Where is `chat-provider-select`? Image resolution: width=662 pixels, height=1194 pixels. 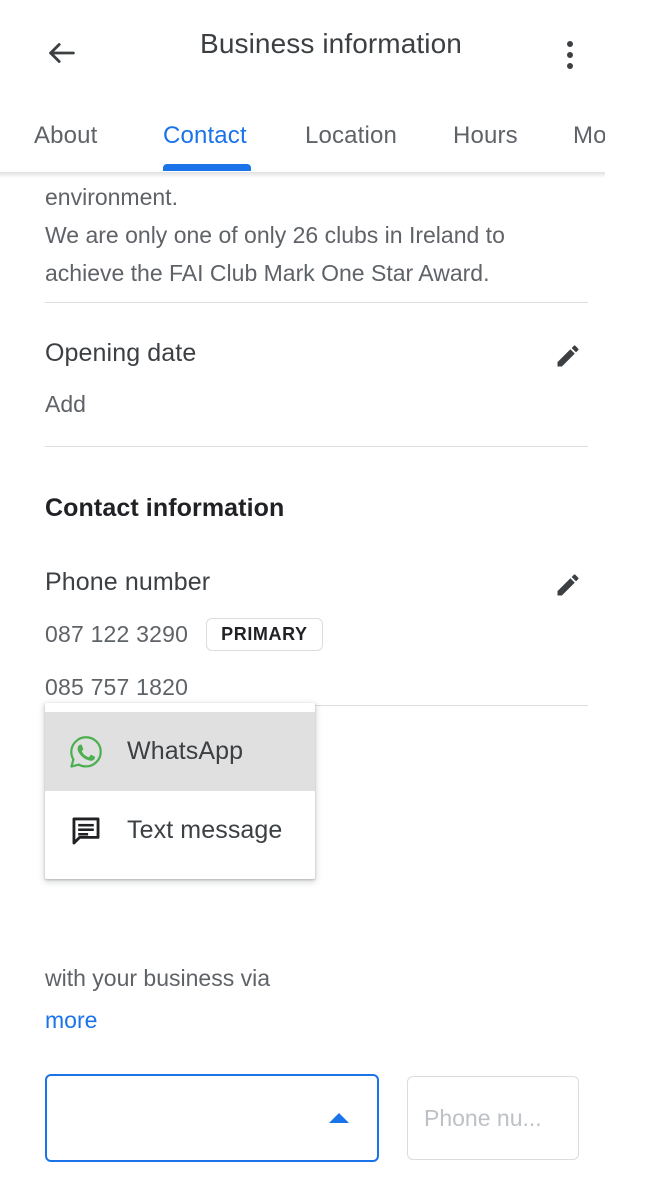 chat-provider-select is located at coordinates (212, 1118).